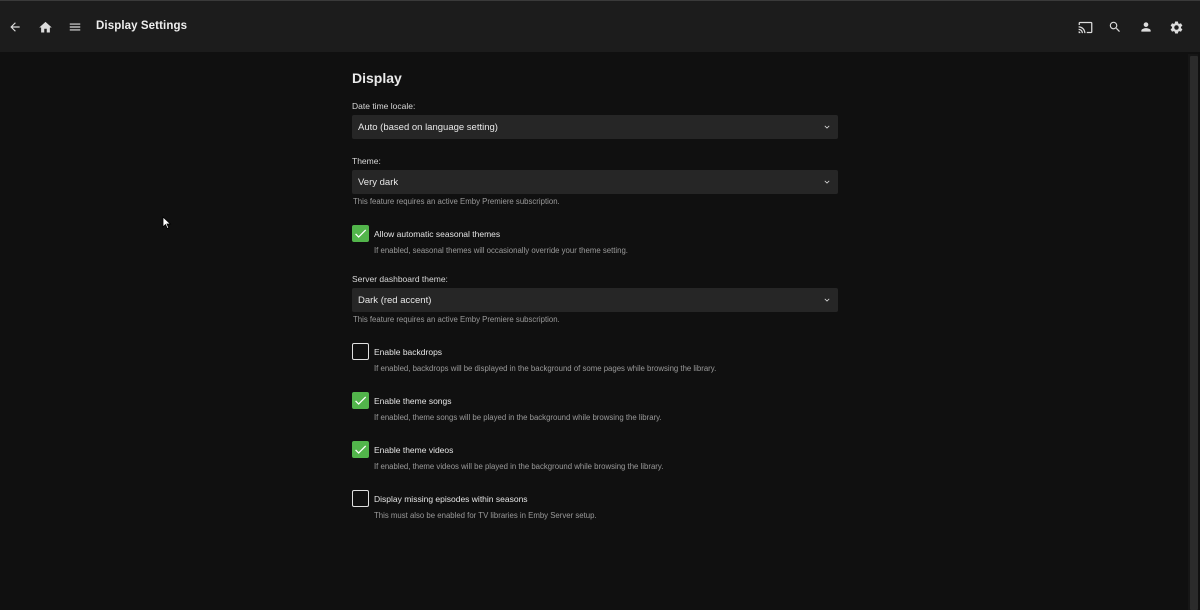  I want to click on missing-episodes-checkbox, so click(360, 498).